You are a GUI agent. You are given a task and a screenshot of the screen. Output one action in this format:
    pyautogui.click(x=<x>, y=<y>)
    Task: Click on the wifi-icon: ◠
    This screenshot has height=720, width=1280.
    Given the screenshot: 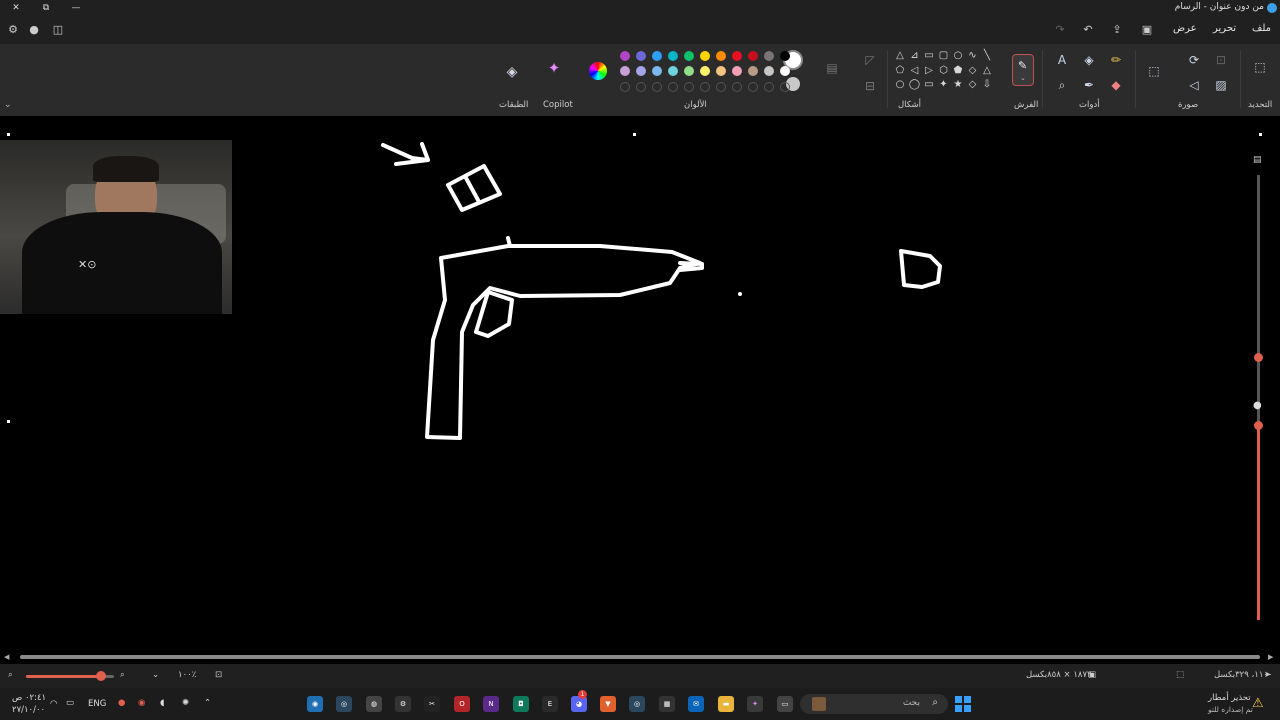 What is the action you would take?
    pyautogui.click(x=53, y=704)
    